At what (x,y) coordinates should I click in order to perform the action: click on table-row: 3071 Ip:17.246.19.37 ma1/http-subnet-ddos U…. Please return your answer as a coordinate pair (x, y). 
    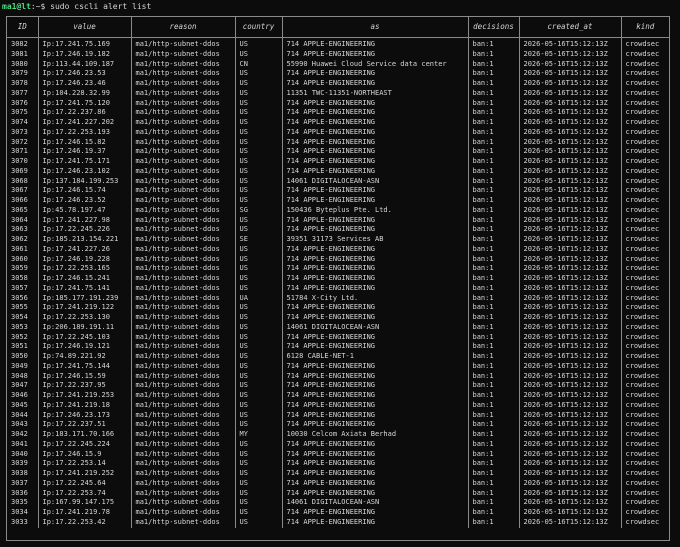
    Looking at the image, I should click on (338, 152).